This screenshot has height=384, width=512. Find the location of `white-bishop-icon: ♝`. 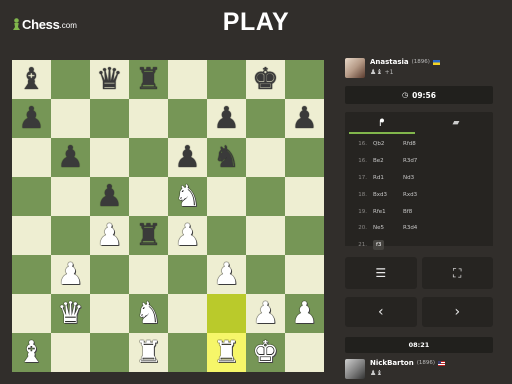

white-bishop-icon: ♝ is located at coordinates (31, 352).